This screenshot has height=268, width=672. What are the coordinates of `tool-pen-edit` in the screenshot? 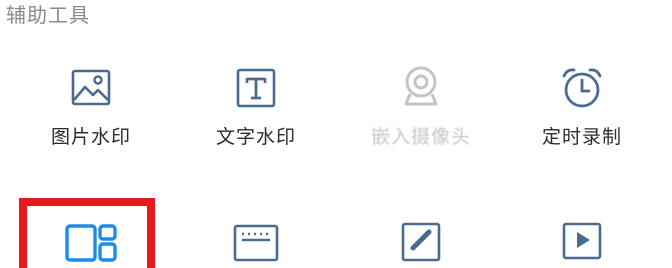 It's located at (421, 238).